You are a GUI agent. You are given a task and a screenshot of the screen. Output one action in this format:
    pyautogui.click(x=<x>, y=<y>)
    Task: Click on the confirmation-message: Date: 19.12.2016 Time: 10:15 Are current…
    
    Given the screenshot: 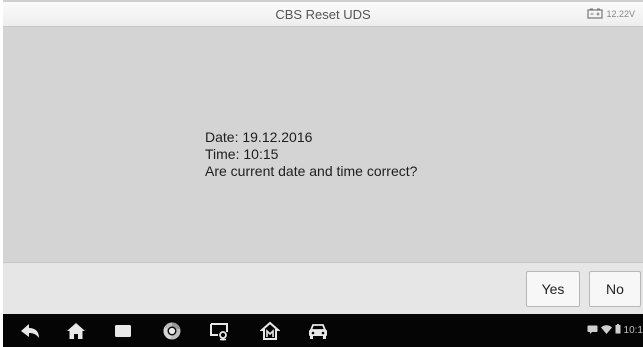 What is the action you would take?
    pyautogui.click(x=311, y=154)
    